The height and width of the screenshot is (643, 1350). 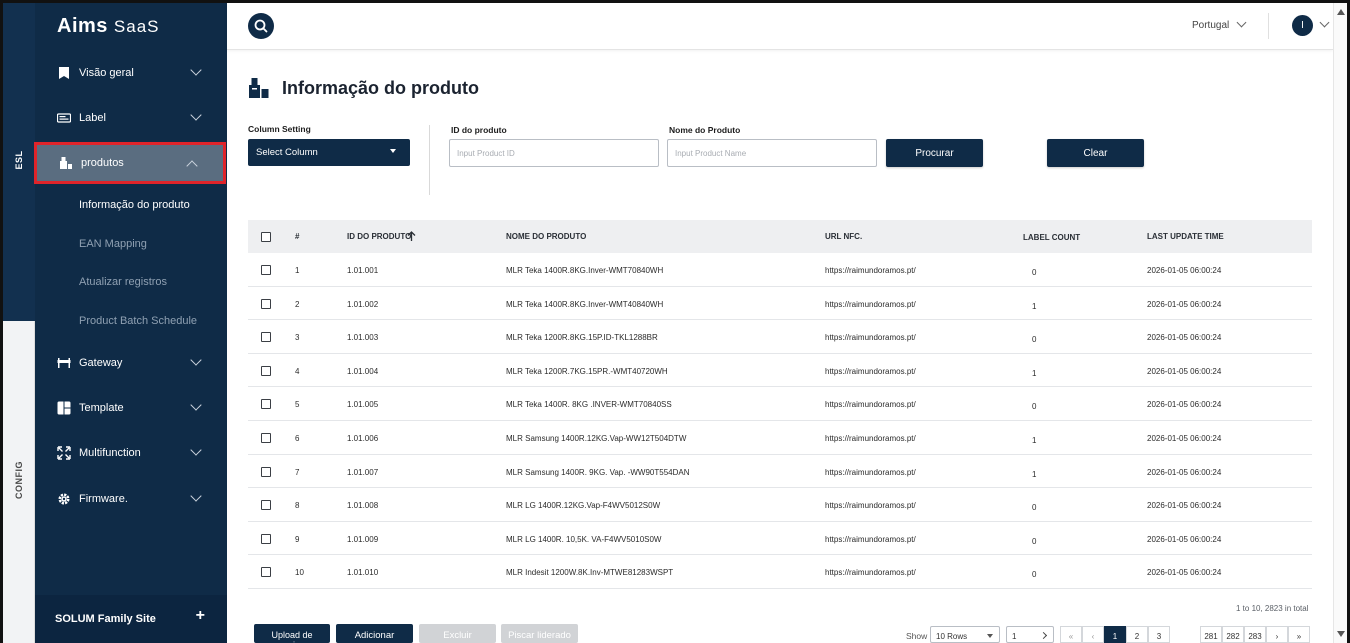 What do you see at coordinates (1341, 12) in the screenshot?
I see `scroll-up-arrow-icon` at bounding box center [1341, 12].